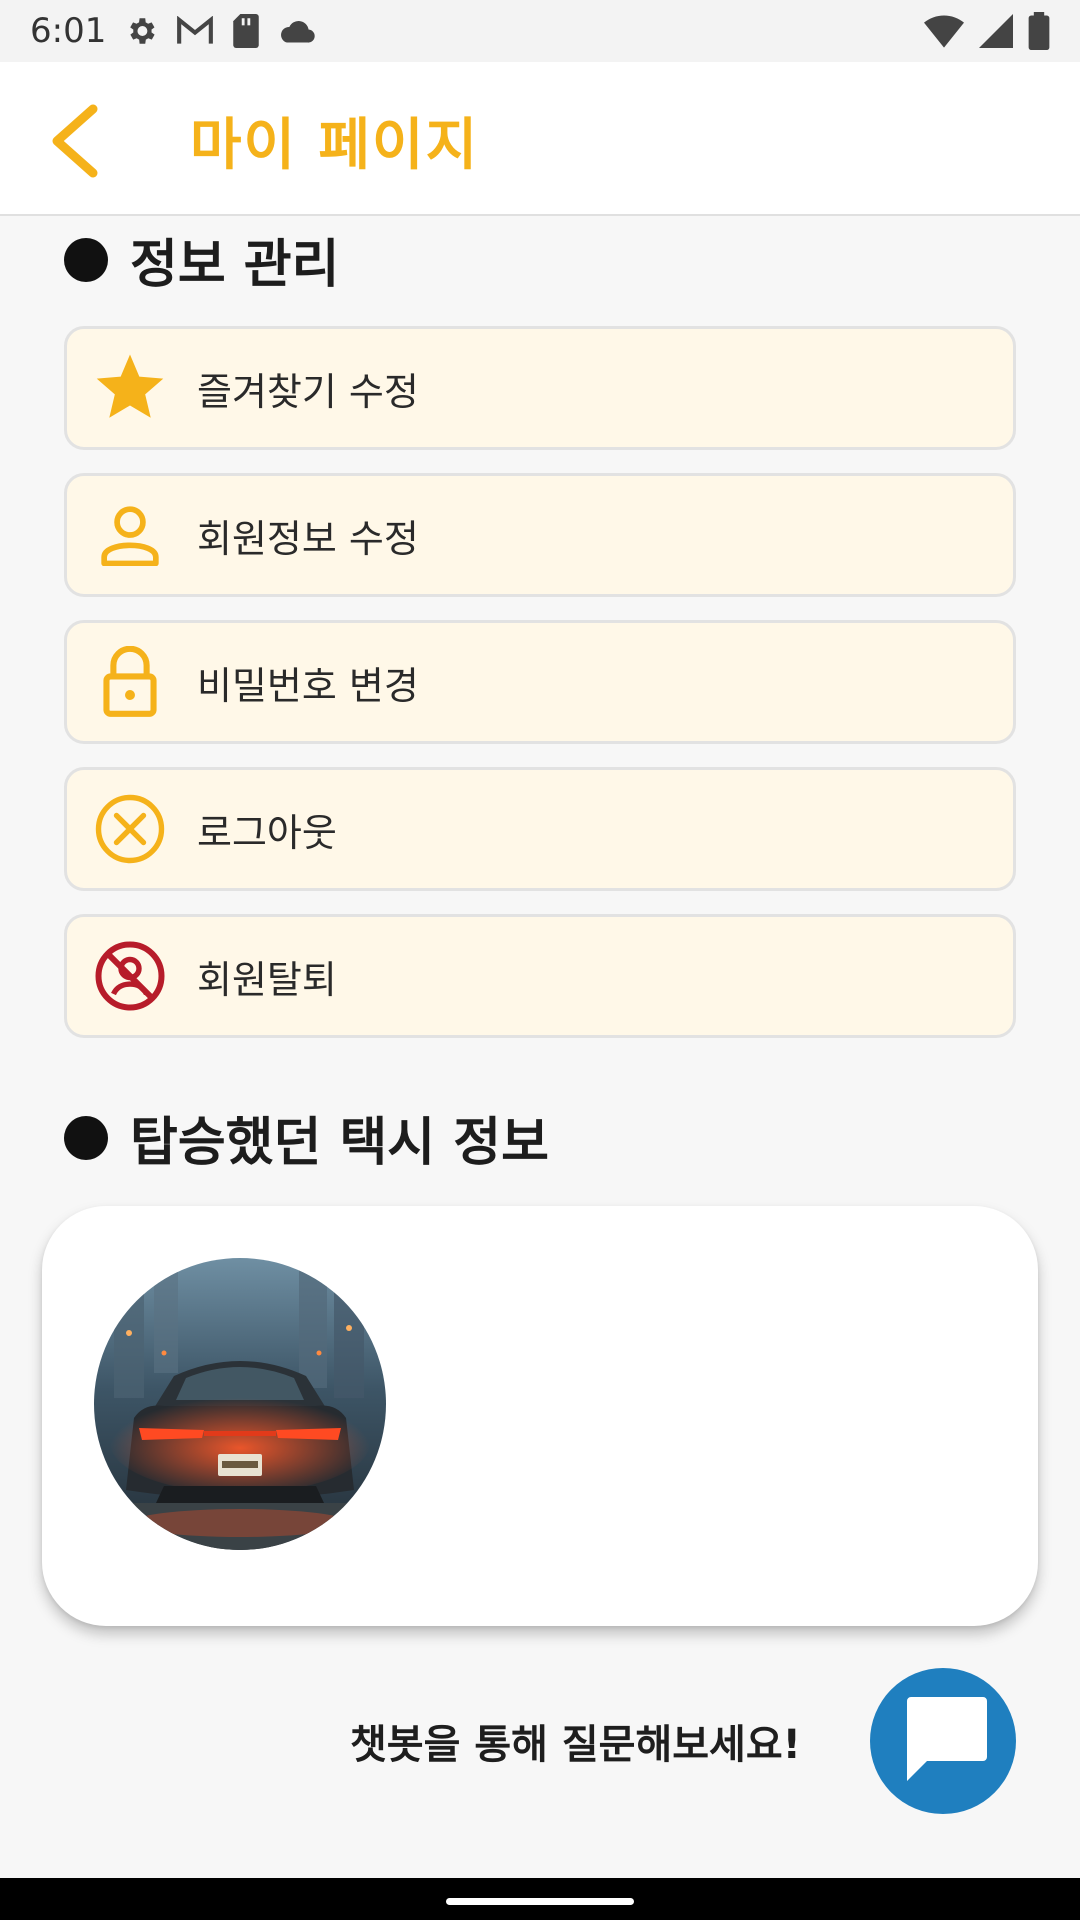  What do you see at coordinates (267, 979) in the screenshot?
I see `menu-item-label: 회원탈퇴` at bounding box center [267, 979].